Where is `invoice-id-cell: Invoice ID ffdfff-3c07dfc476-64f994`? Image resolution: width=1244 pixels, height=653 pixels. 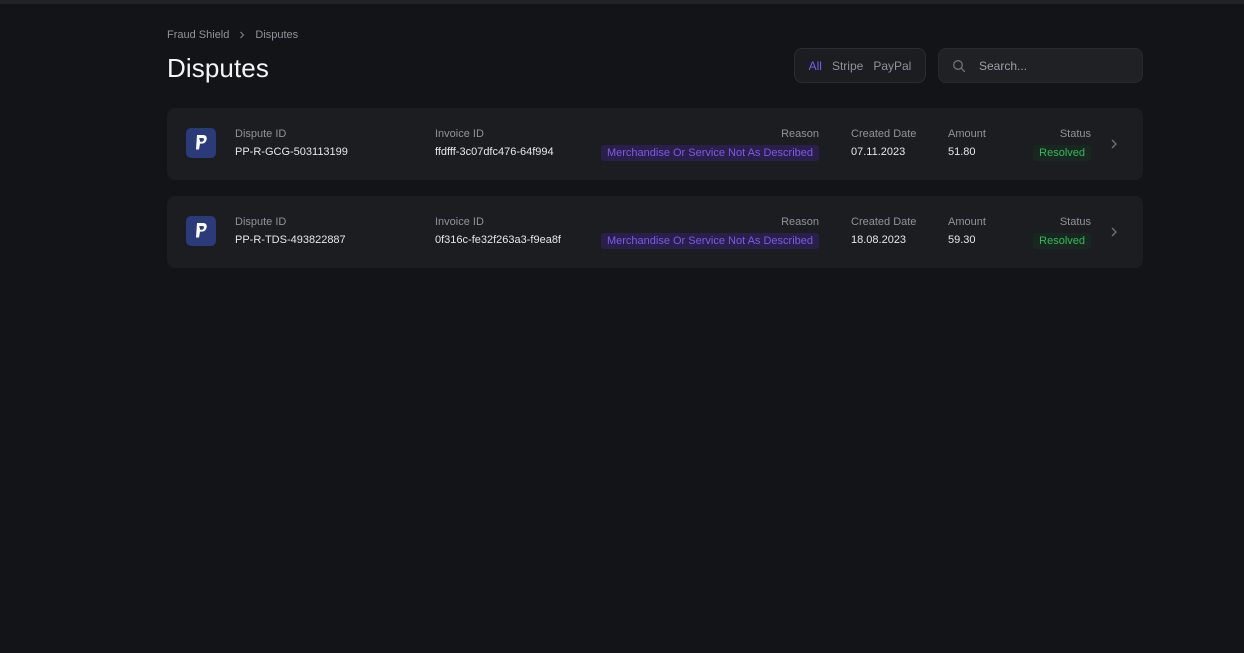 invoice-id-cell: Invoice ID ffdfff-3c07dfc476-64f994 is located at coordinates (494, 143).